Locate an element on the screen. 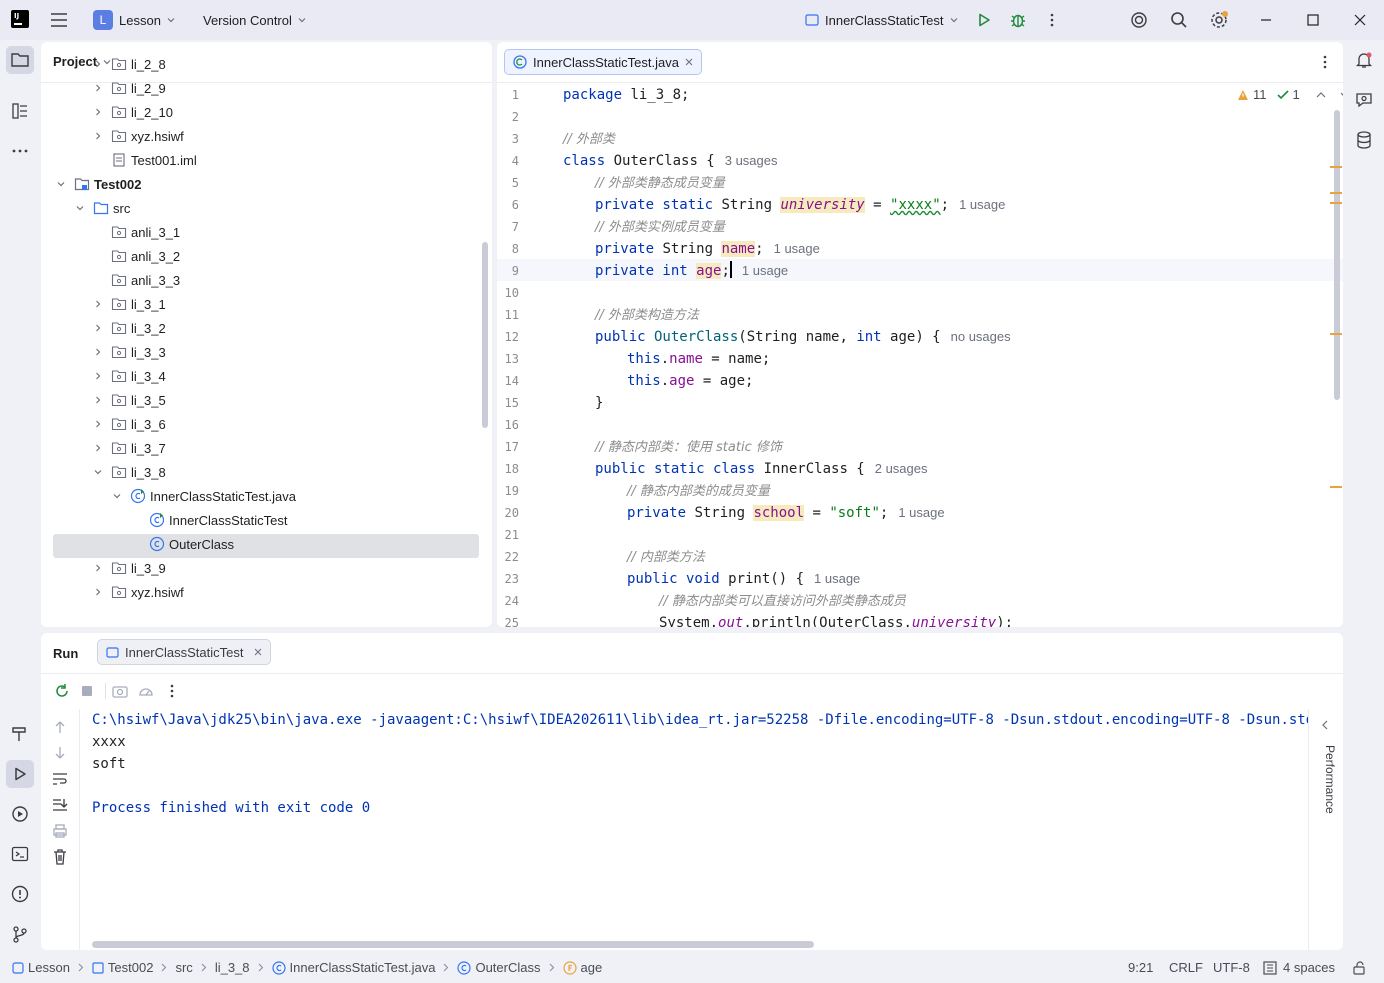 The width and height of the screenshot is (1384, 983). debug-button is located at coordinates (1018, 20).